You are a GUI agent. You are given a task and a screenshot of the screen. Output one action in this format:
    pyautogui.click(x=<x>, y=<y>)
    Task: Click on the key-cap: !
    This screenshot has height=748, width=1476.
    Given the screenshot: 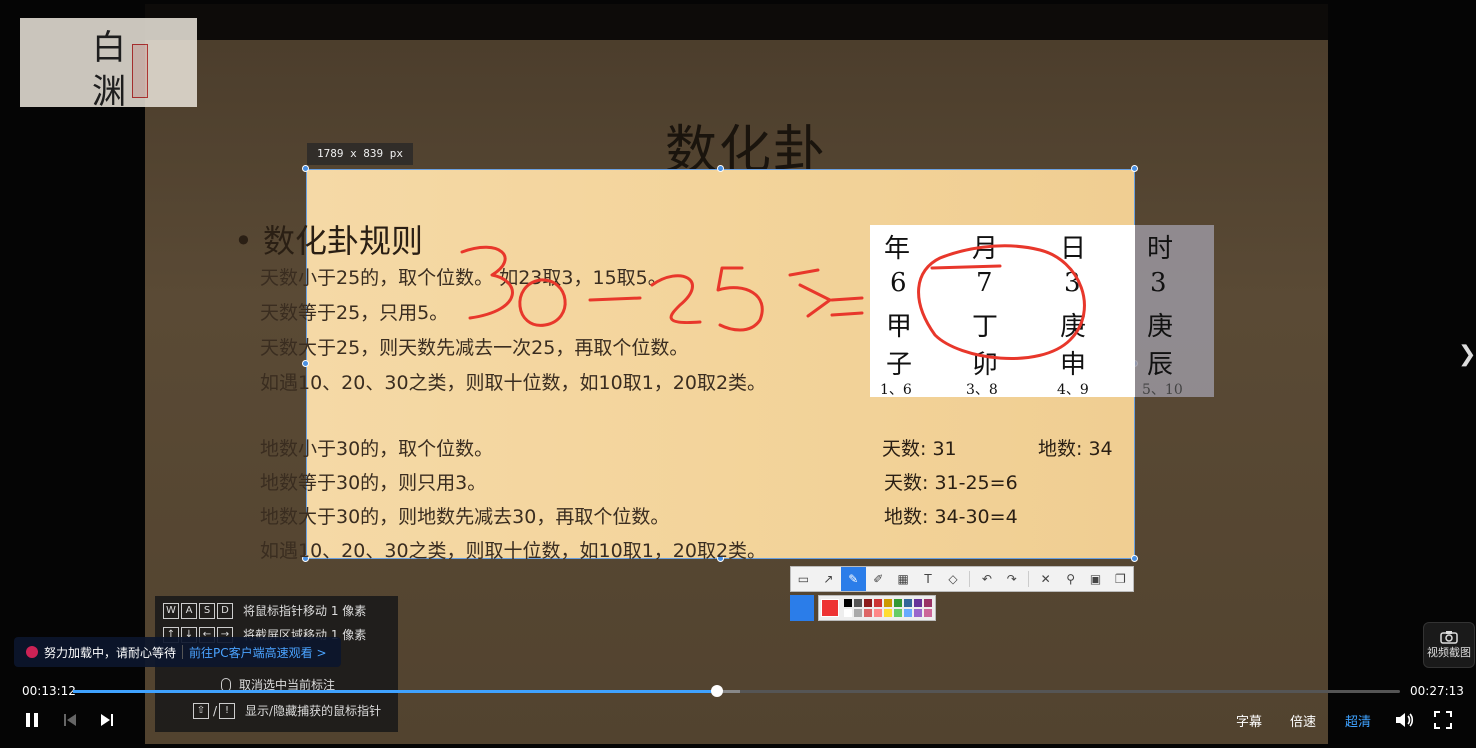 What is the action you would take?
    pyautogui.click(x=227, y=710)
    